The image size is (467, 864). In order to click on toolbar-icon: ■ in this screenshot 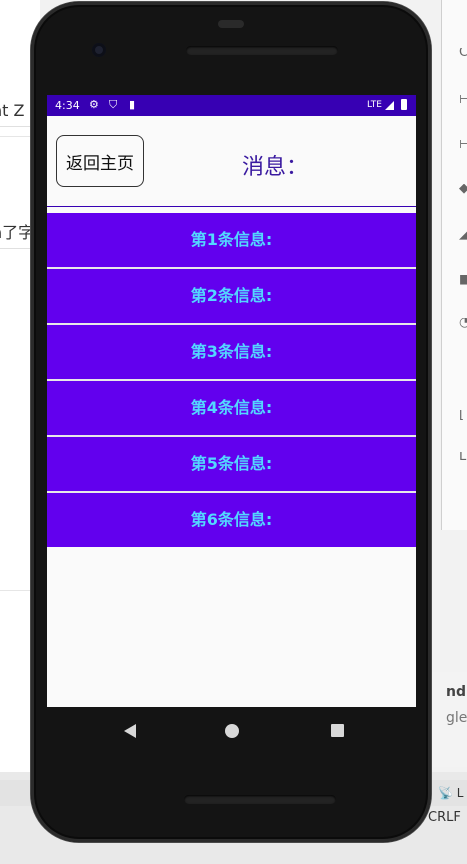, I will do `click(463, 280)`.